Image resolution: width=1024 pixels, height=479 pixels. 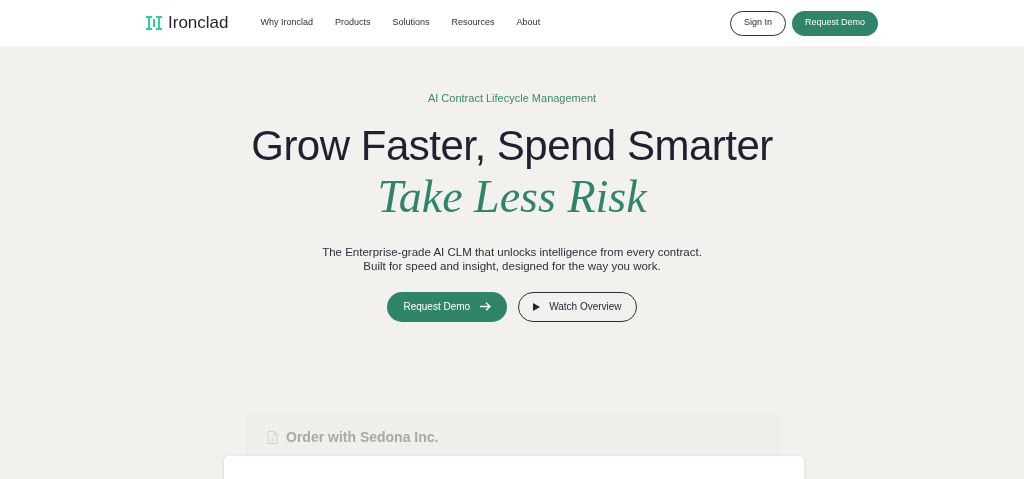 I want to click on brand-name: Ironclad, so click(x=198, y=23).